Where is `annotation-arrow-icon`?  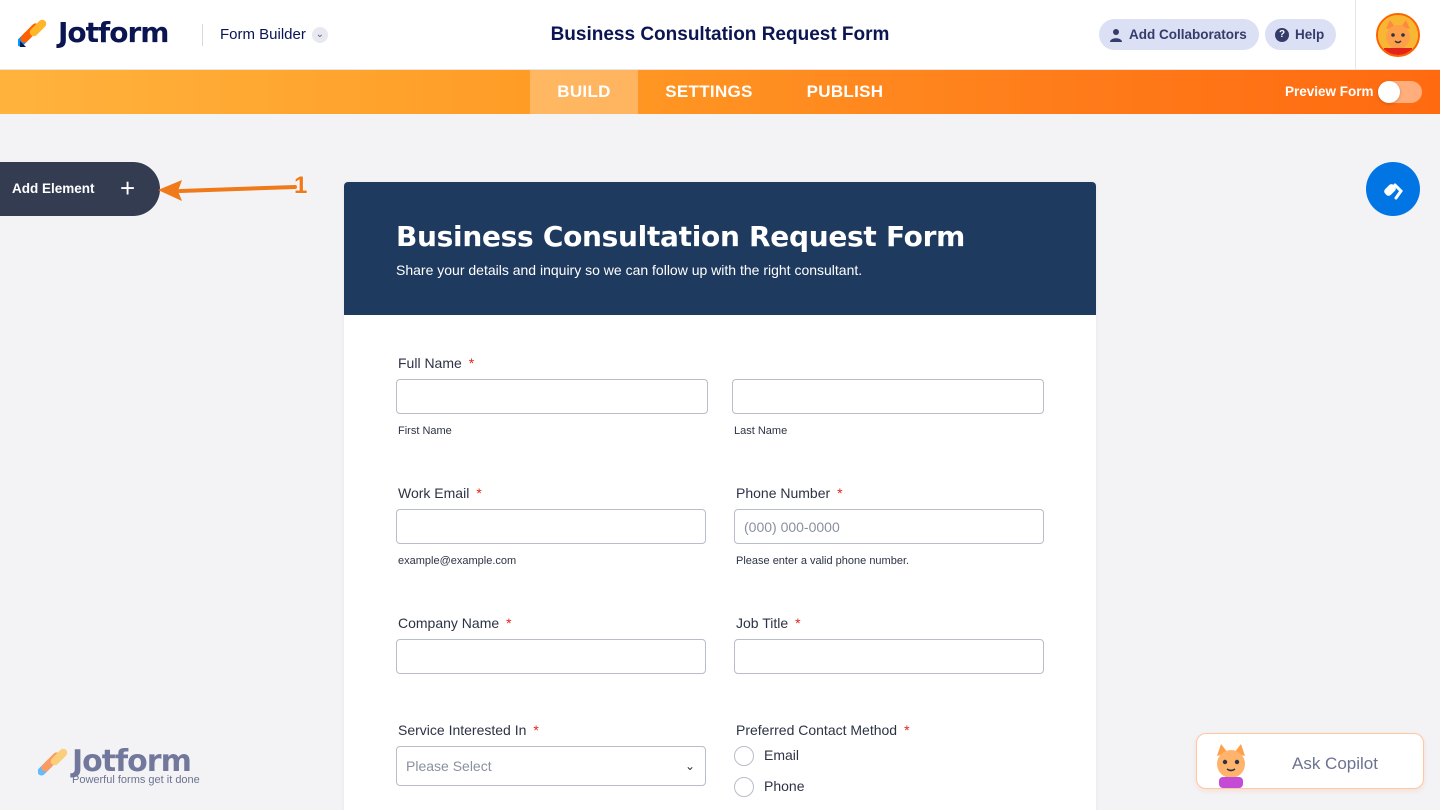
annotation-arrow-icon is located at coordinates (227, 190).